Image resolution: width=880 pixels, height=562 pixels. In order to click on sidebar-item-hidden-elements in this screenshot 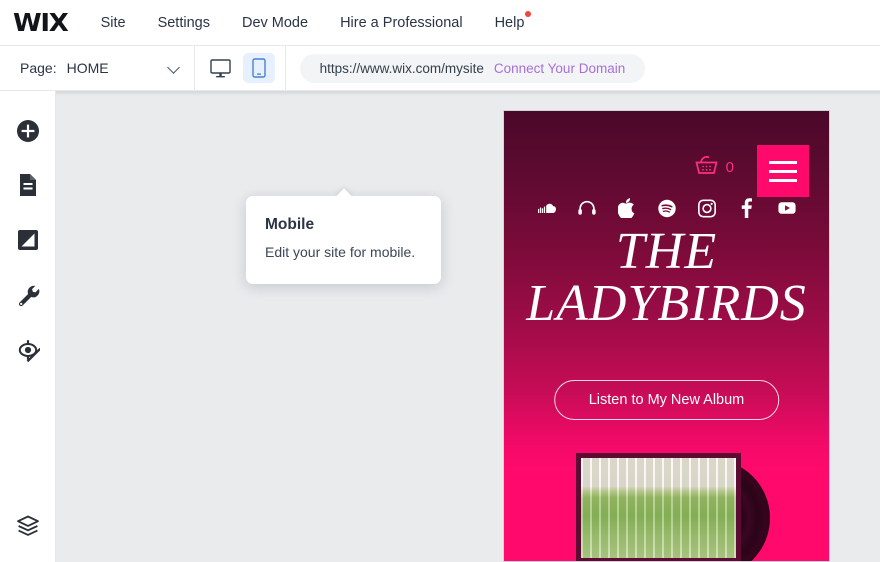, I will do `click(28, 350)`.